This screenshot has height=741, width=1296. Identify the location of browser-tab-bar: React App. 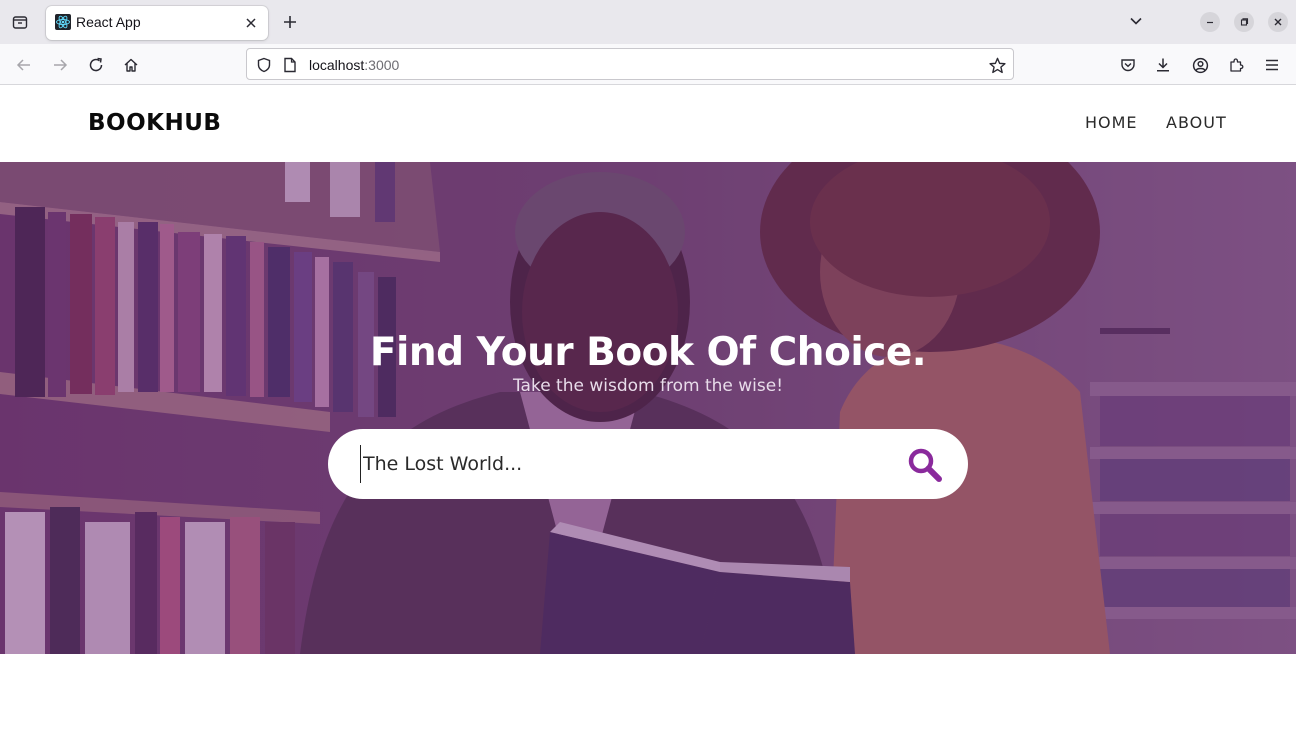
(648, 22).